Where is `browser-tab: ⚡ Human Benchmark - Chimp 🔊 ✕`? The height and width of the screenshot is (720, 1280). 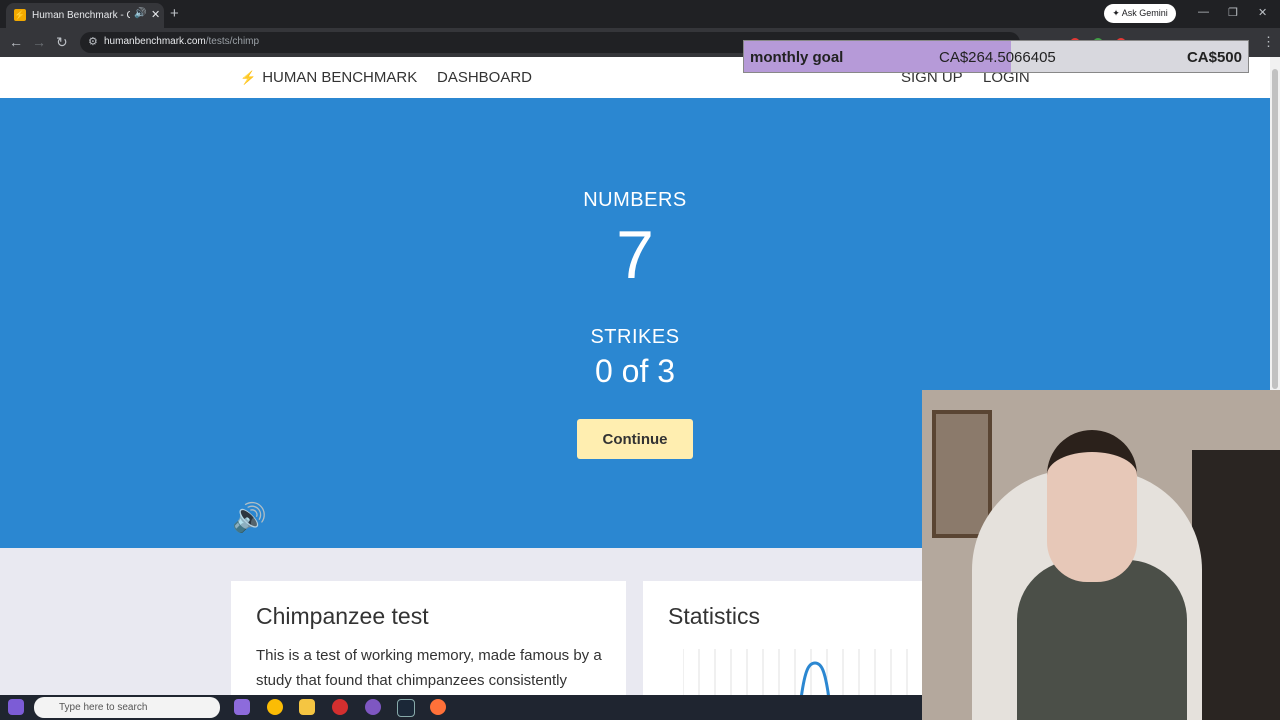 browser-tab: ⚡ Human Benchmark - Chimp 🔊 ✕ is located at coordinates (85, 15).